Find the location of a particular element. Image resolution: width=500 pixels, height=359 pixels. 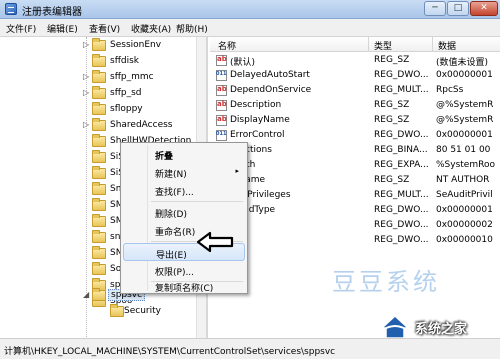

value-row: ePathREG_EXPA...%SystemRoo is located at coordinates (355, 165).